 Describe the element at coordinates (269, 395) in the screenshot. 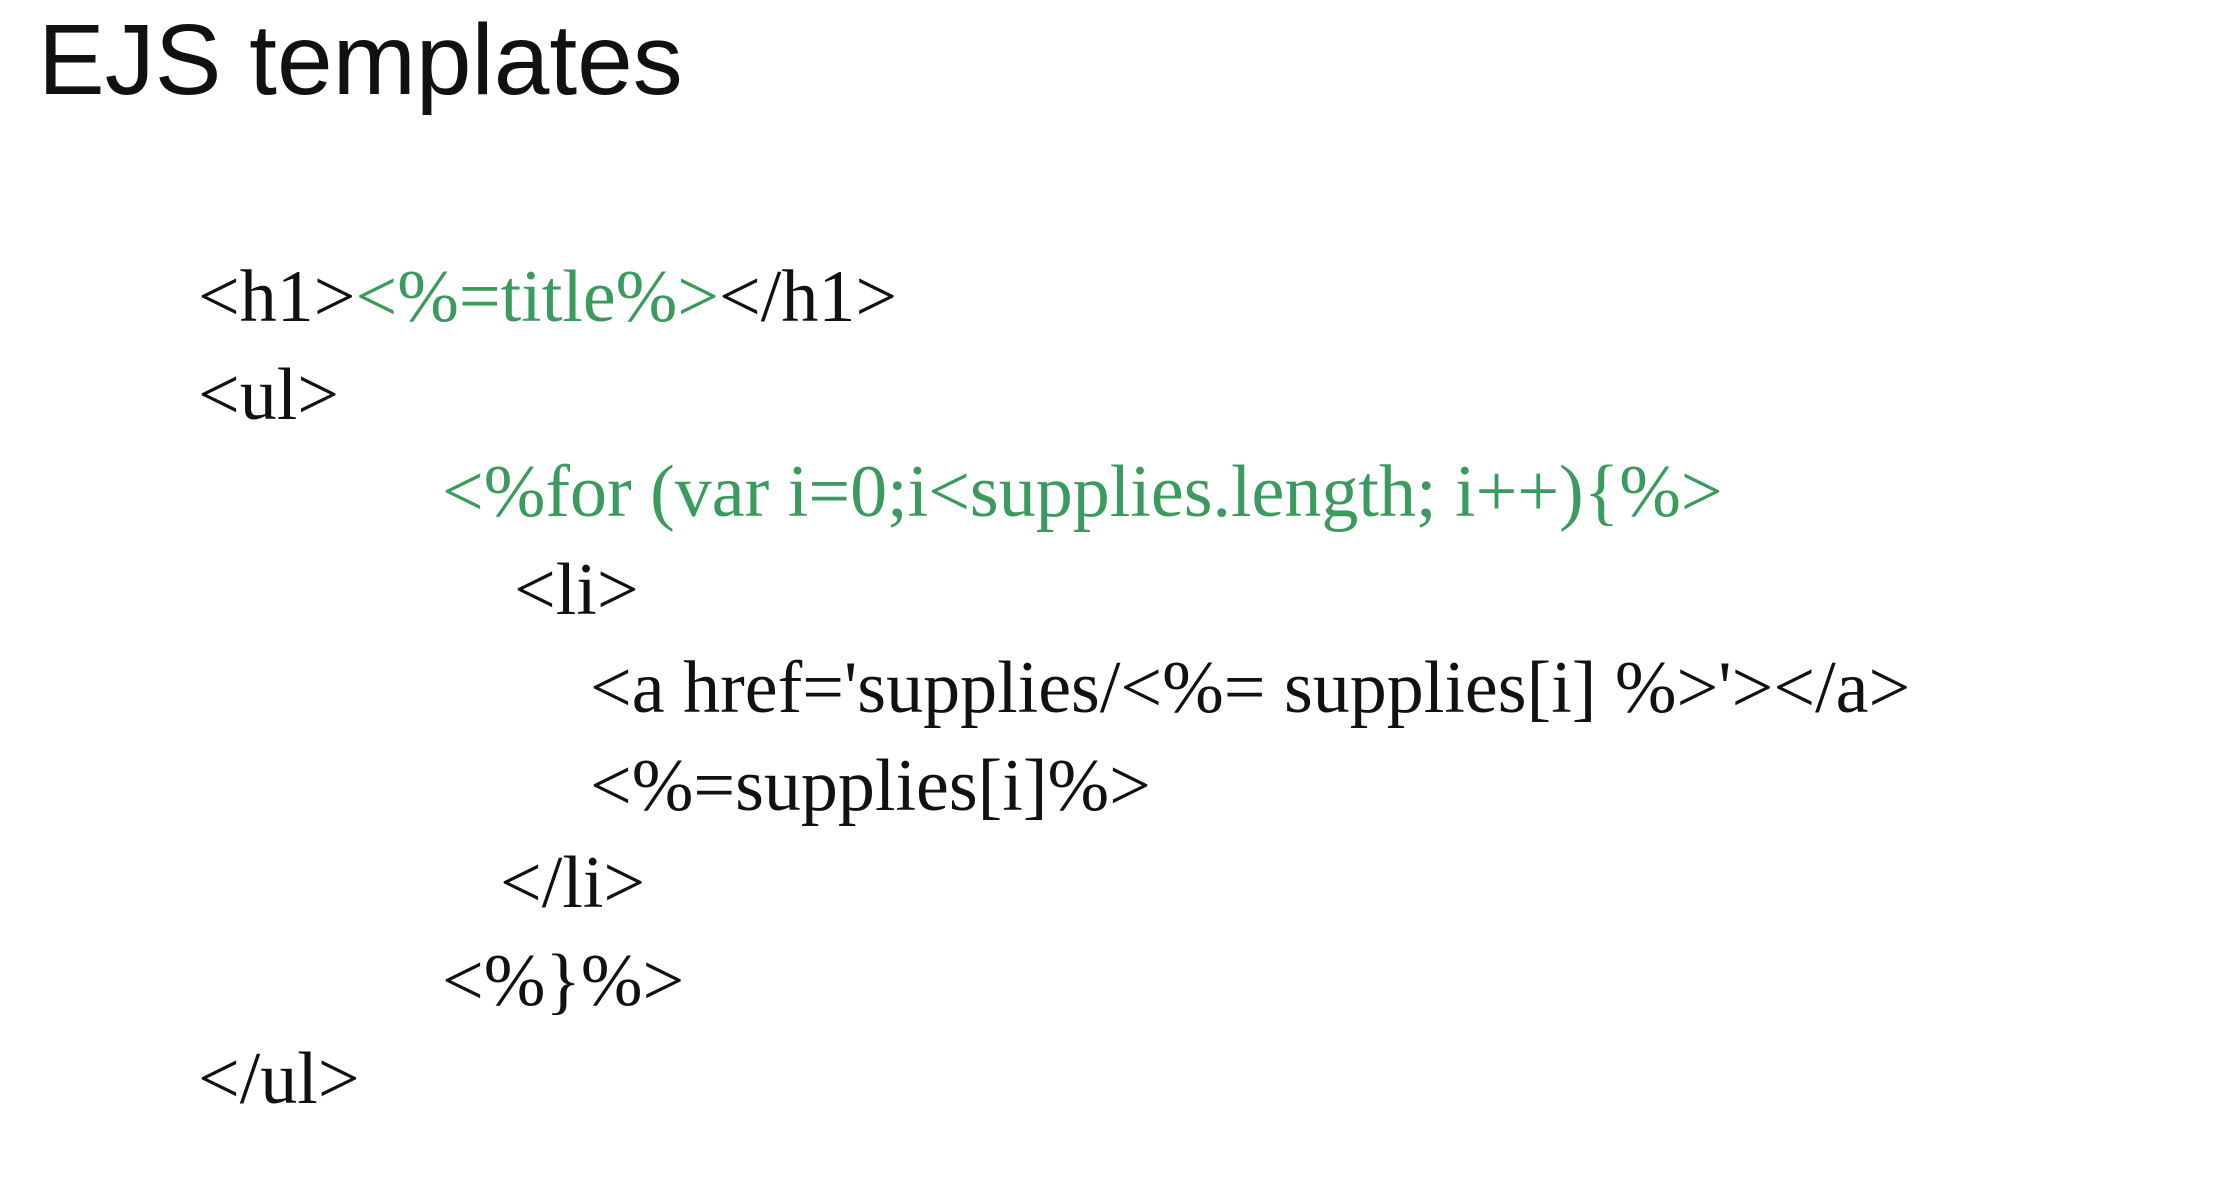

I see `code-line-ul-open: <ul>` at that location.